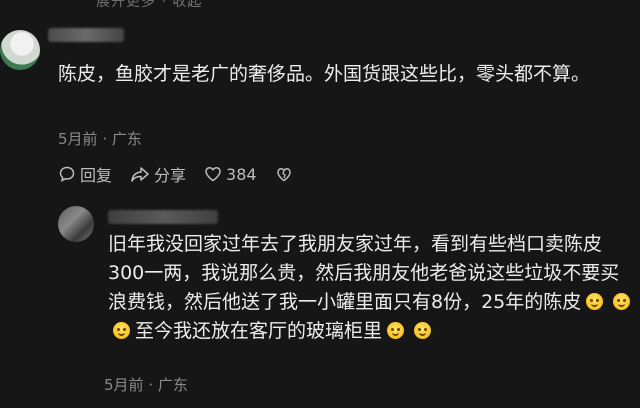 This screenshot has height=408, width=640. Describe the element at coordinates (259, 331) in the screenshot. I see `comment-text-part-2: 至今我还放在客厅的玻璃柜里` at that location.